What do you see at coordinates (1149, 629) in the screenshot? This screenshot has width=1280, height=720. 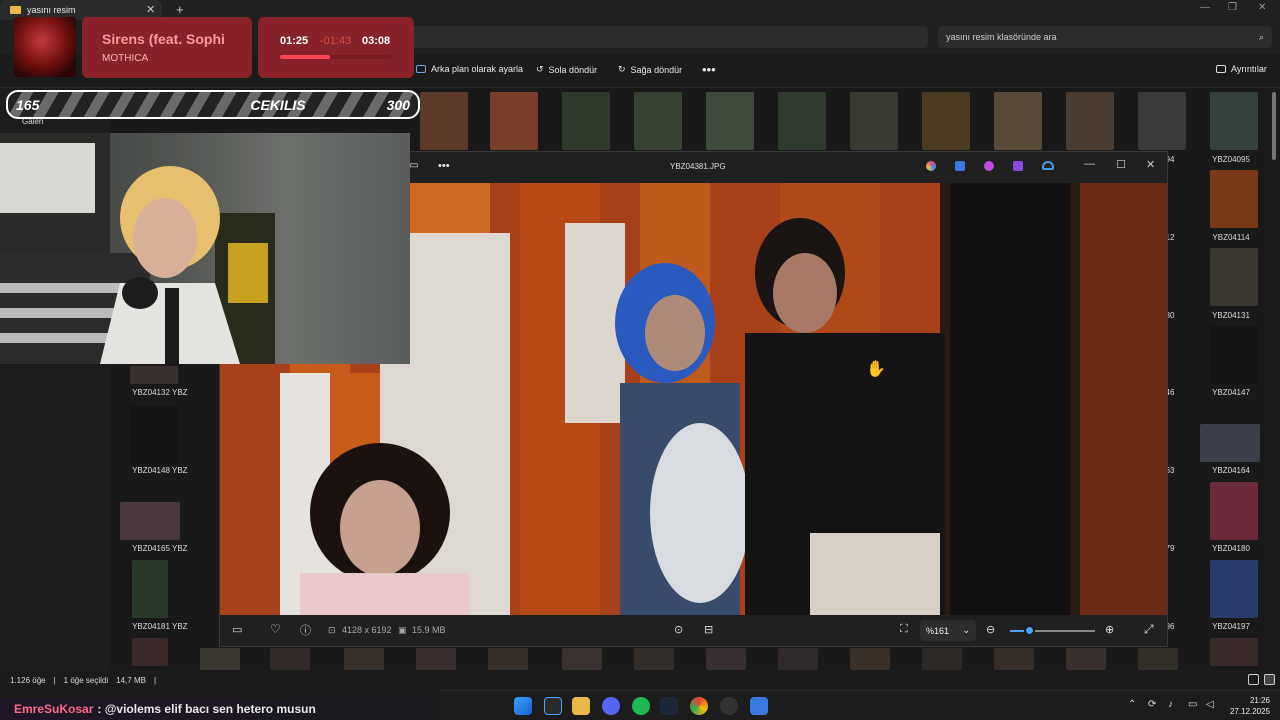 I see `full-screen-icon: ⤢` at bounding box center [1149, 629].